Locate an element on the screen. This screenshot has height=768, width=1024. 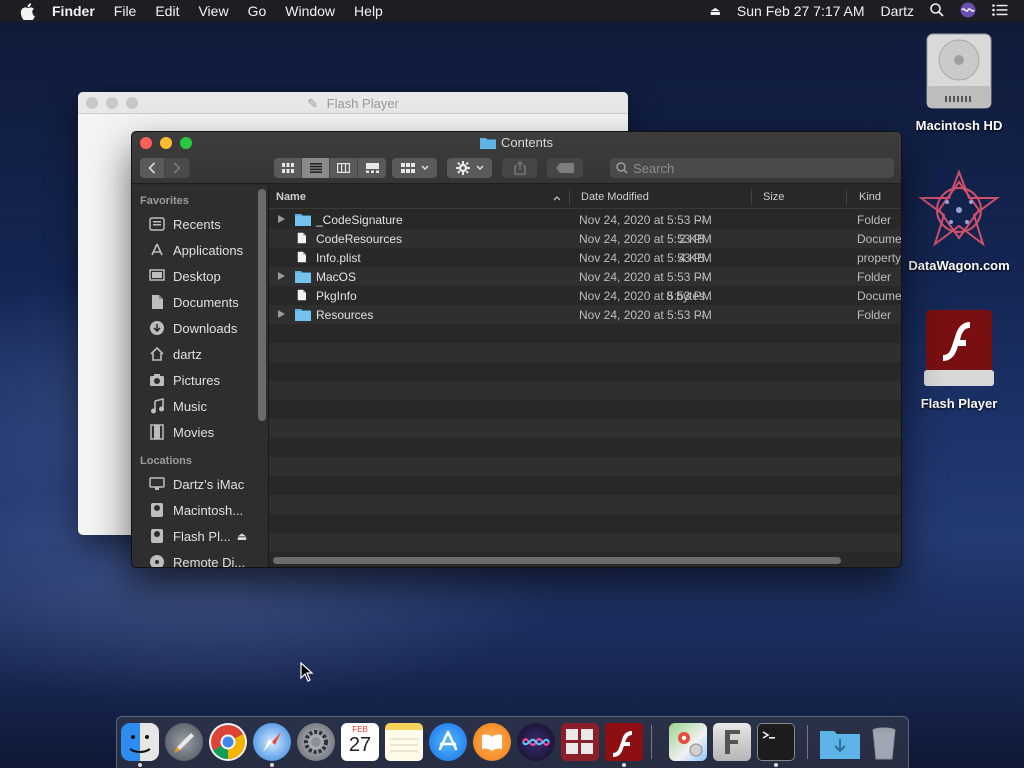
sidebar-item-desktop: Desktop is located at coordinates (200, 276).